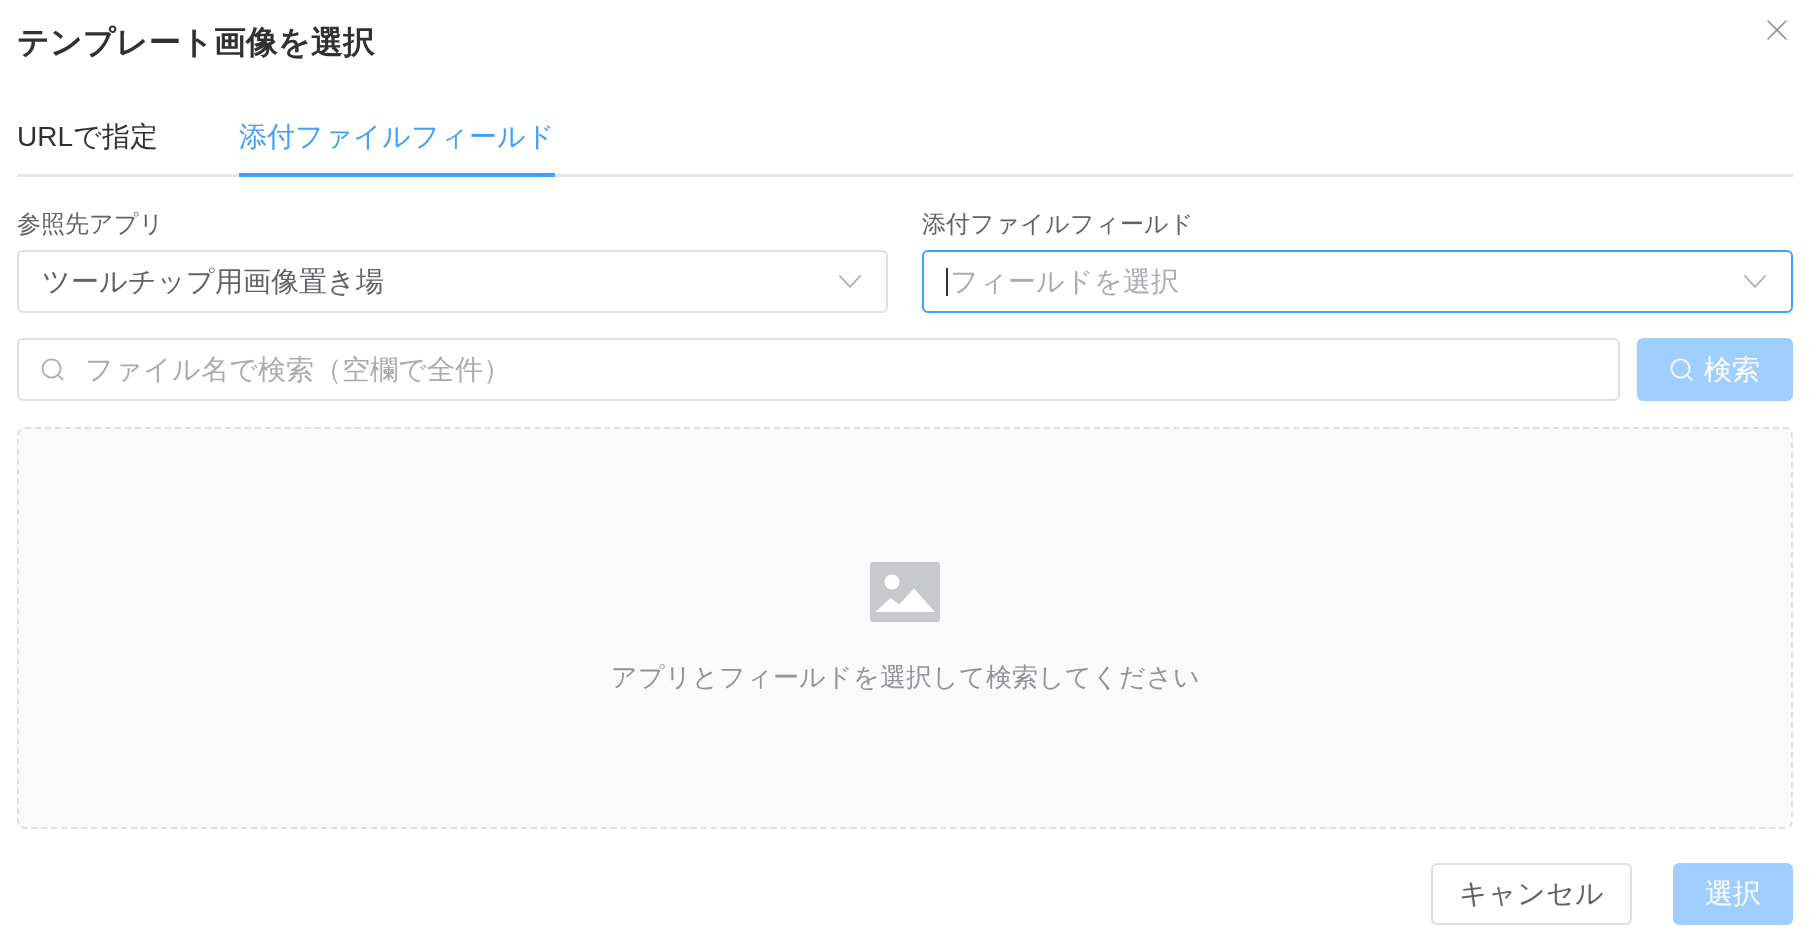 This screenshot has height=934, width=1818. Describe the element at coordinates (397, 148) in the screenshot. I see `tab: 添付ファイルフィールド` at that location.